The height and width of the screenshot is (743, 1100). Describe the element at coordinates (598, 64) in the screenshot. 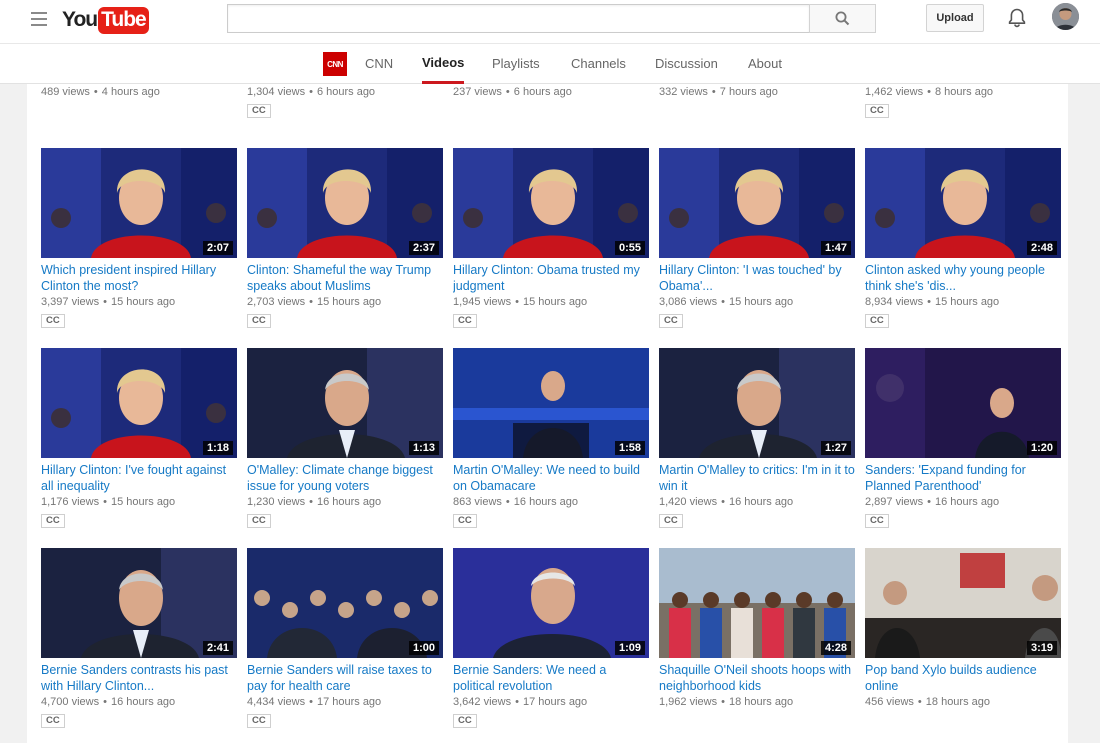

I see `tab-channels: Channels` at that location.